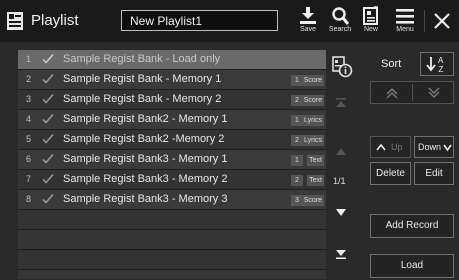 This screenshot has width=459, height=280. Describe the element at coordinates (145, 179) in the screenshot. I see `record-name: Sample Regist Bank3 - Memory 2` at that location.